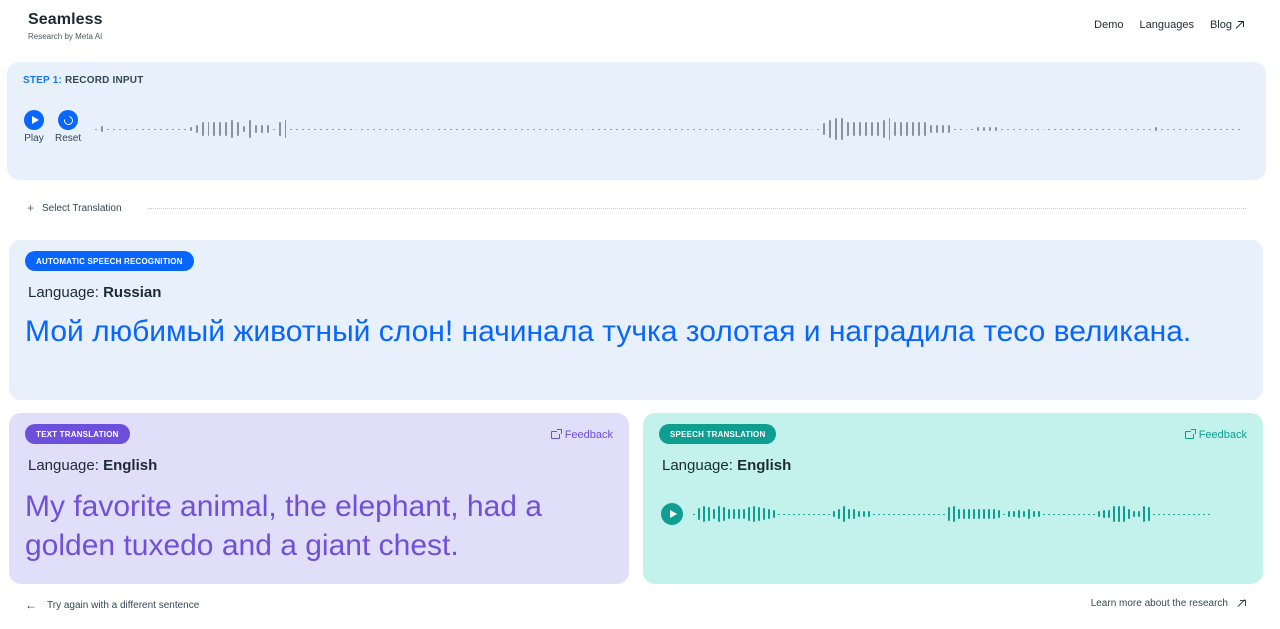 This screenshot has height=629, width=1280. I want to click on speech-translation-feedback: Feedback, so click(1215, 435).